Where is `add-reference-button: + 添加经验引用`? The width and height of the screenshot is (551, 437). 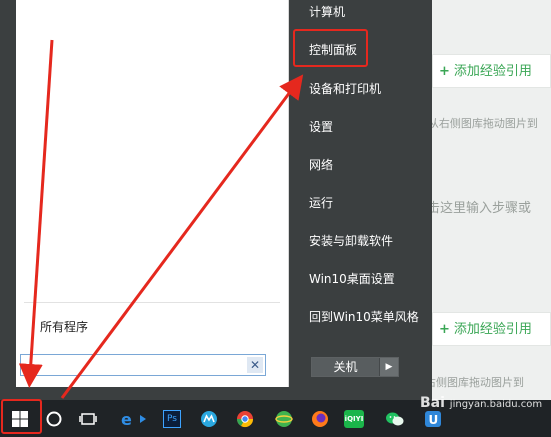 add-reference-button: + 添加经验引用 is located at coordinates (491, 71).